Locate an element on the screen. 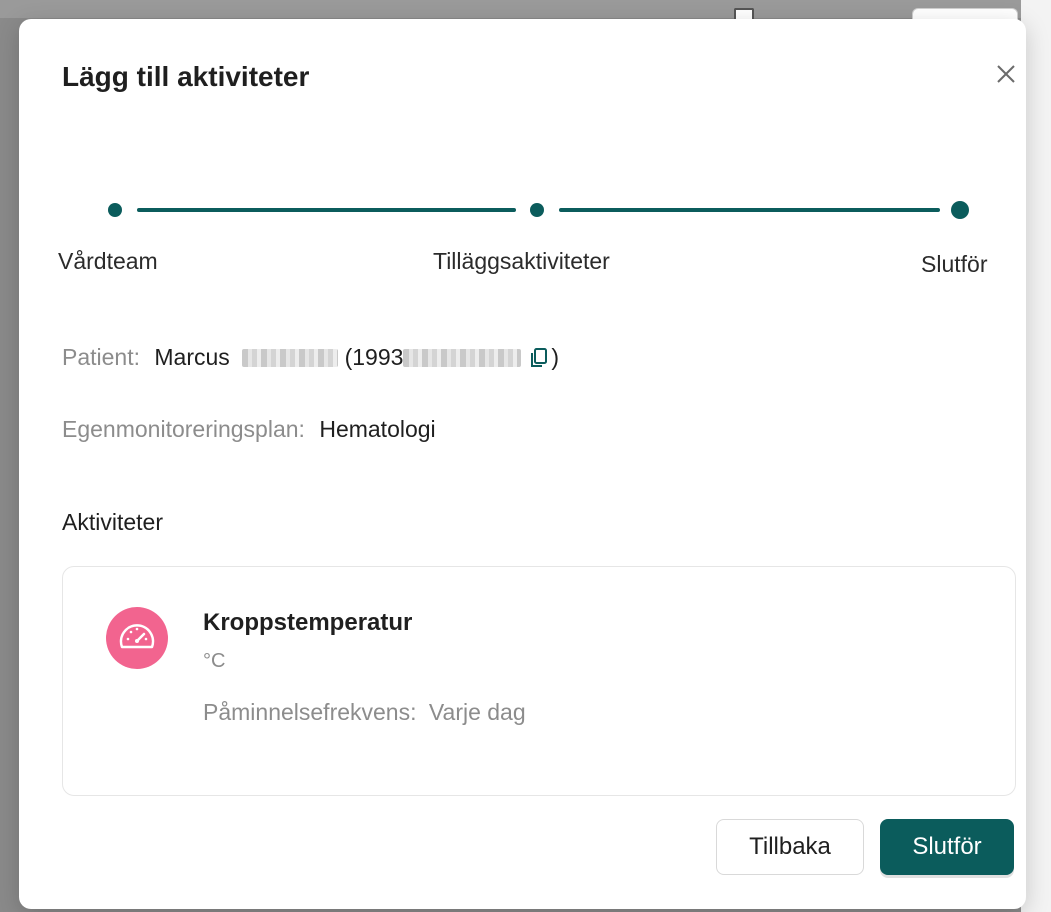 The image size is (1051, 912). plan-row: Egenmonitoreringsplan: Hematologi is located at coordinates (249, 429).